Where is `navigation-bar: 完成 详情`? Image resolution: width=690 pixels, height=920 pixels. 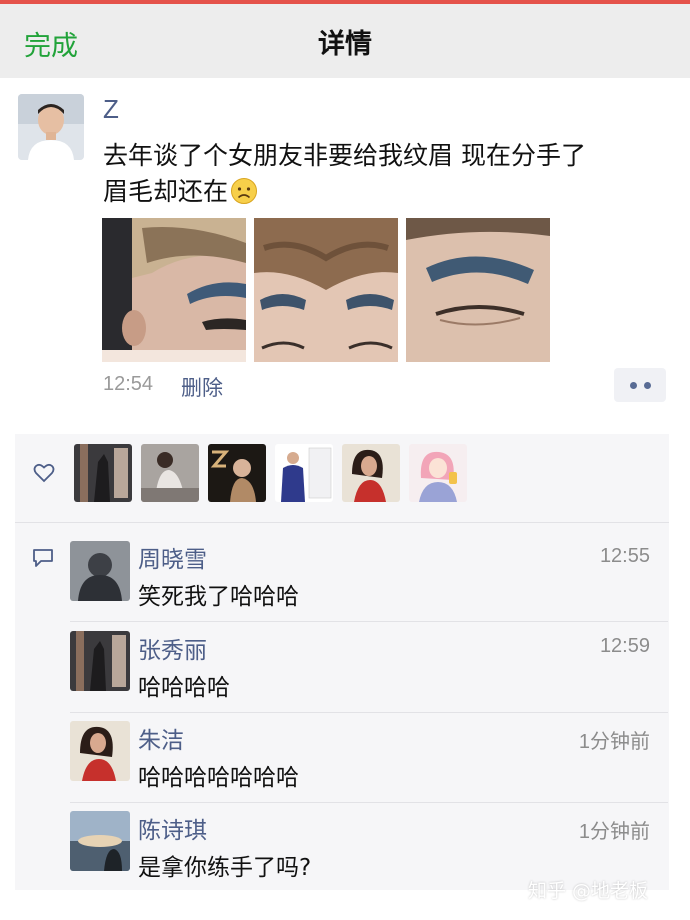 navigation-bar: 完成 详情 is located at coordinates (345, 41).